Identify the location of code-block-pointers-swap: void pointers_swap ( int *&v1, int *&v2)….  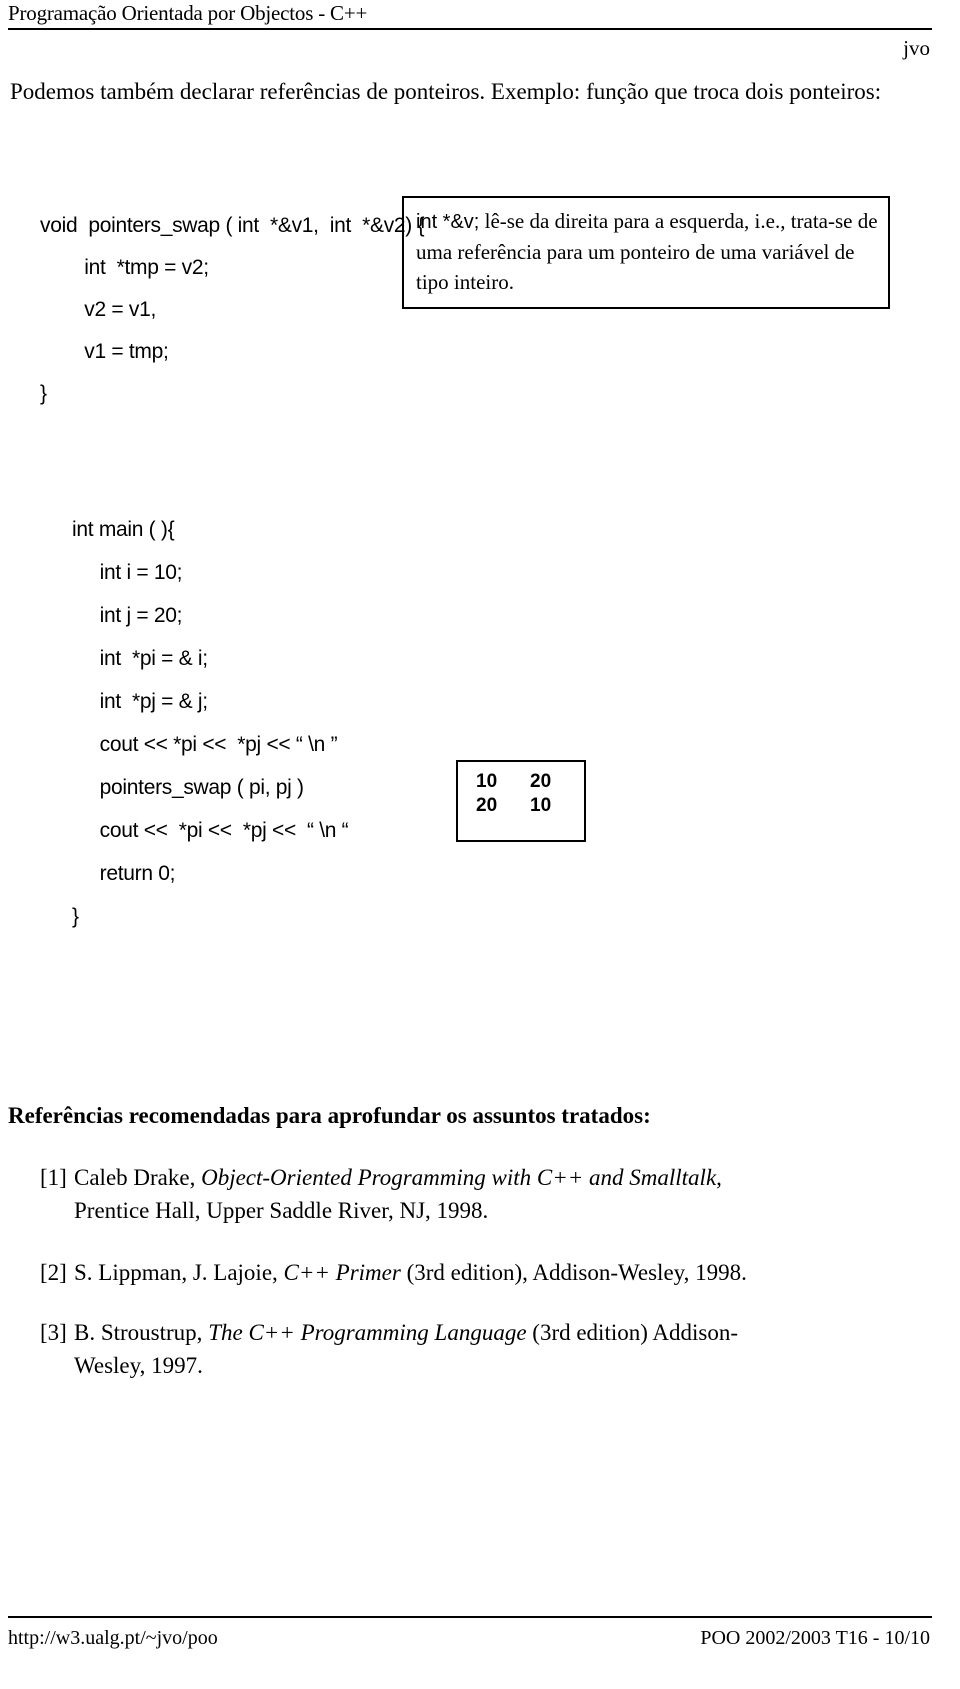
(250, 310).